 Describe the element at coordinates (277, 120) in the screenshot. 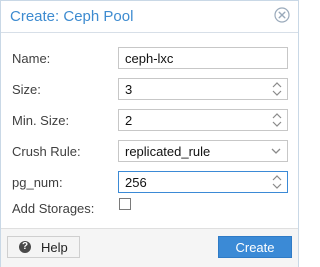

I see `min-size-spinner` at that location.